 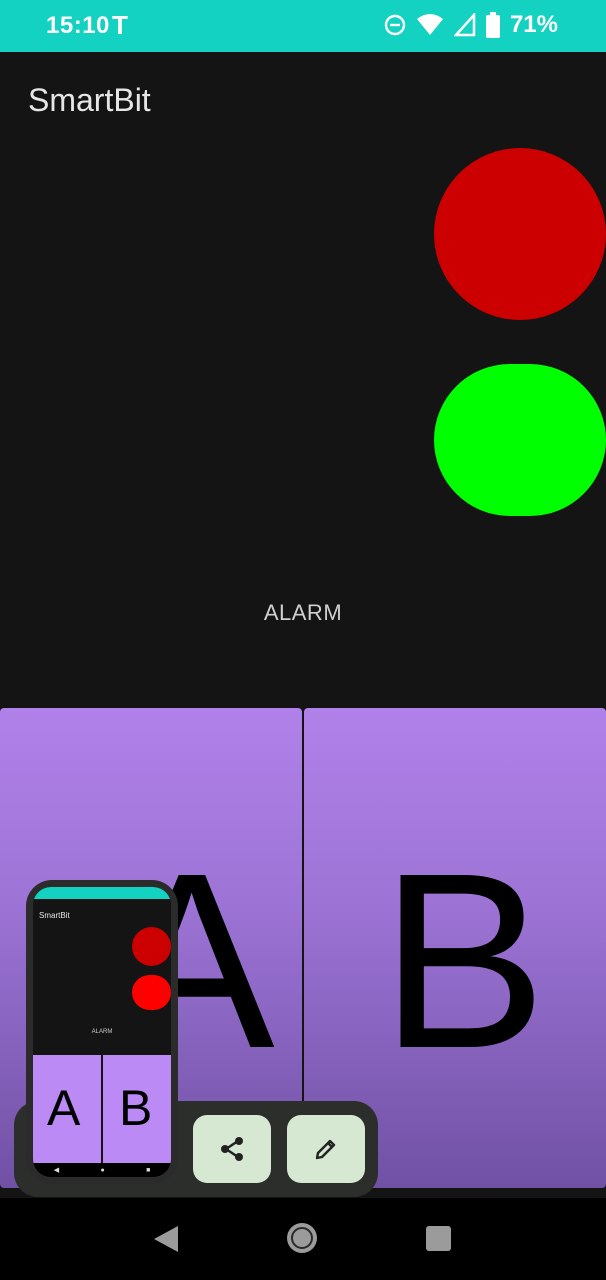 I want to click on status-bar: 15:10 T 71%, so click(x=303, y=26).